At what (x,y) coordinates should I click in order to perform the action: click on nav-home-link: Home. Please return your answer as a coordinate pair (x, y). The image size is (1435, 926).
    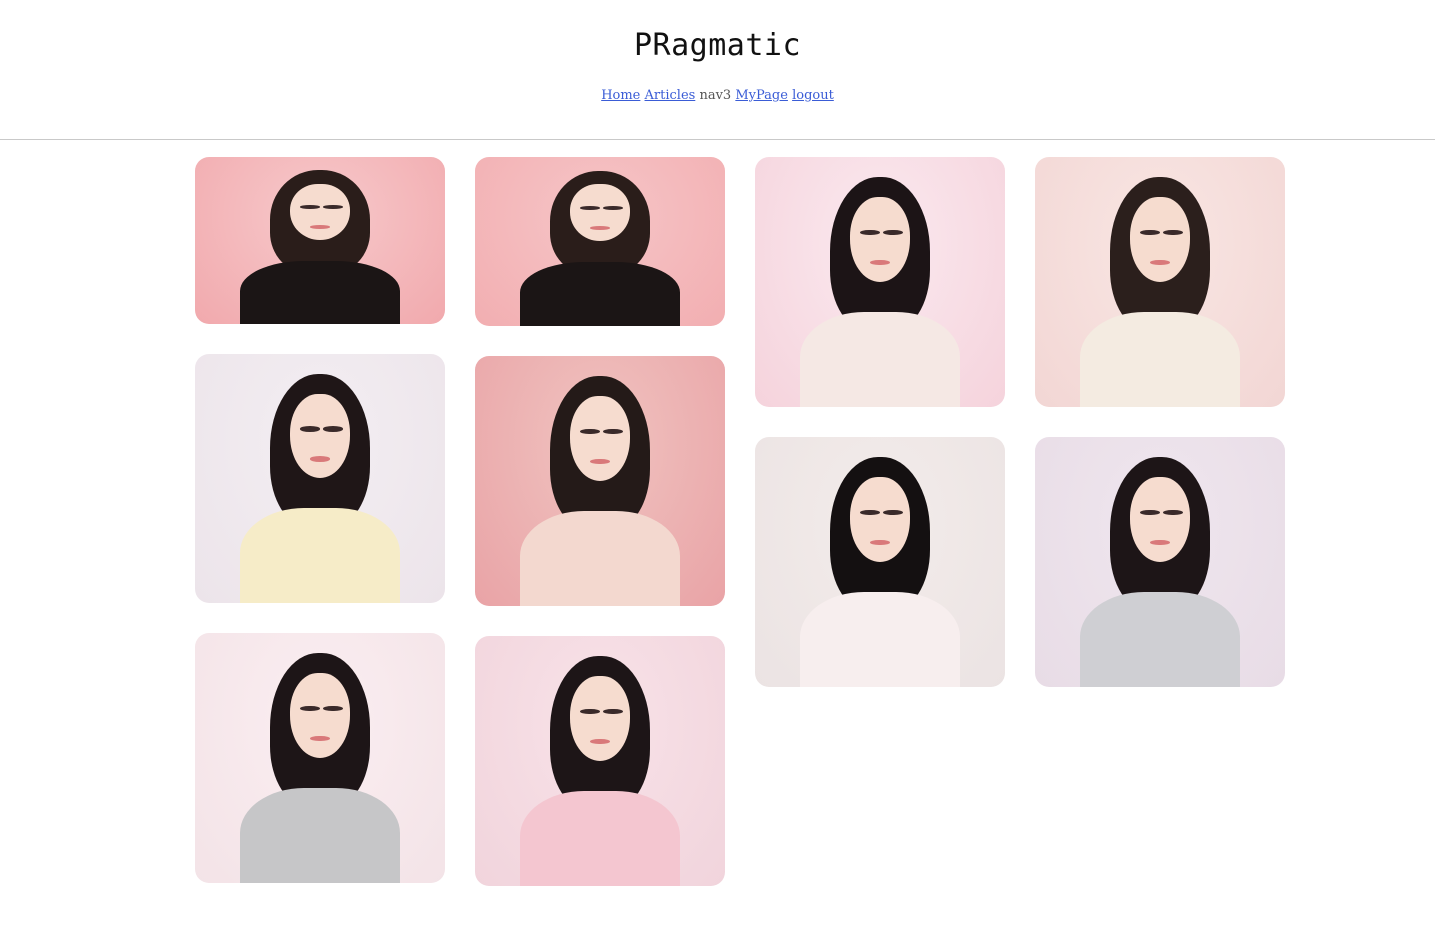
    Looking at the image, I should click on (620, 95).